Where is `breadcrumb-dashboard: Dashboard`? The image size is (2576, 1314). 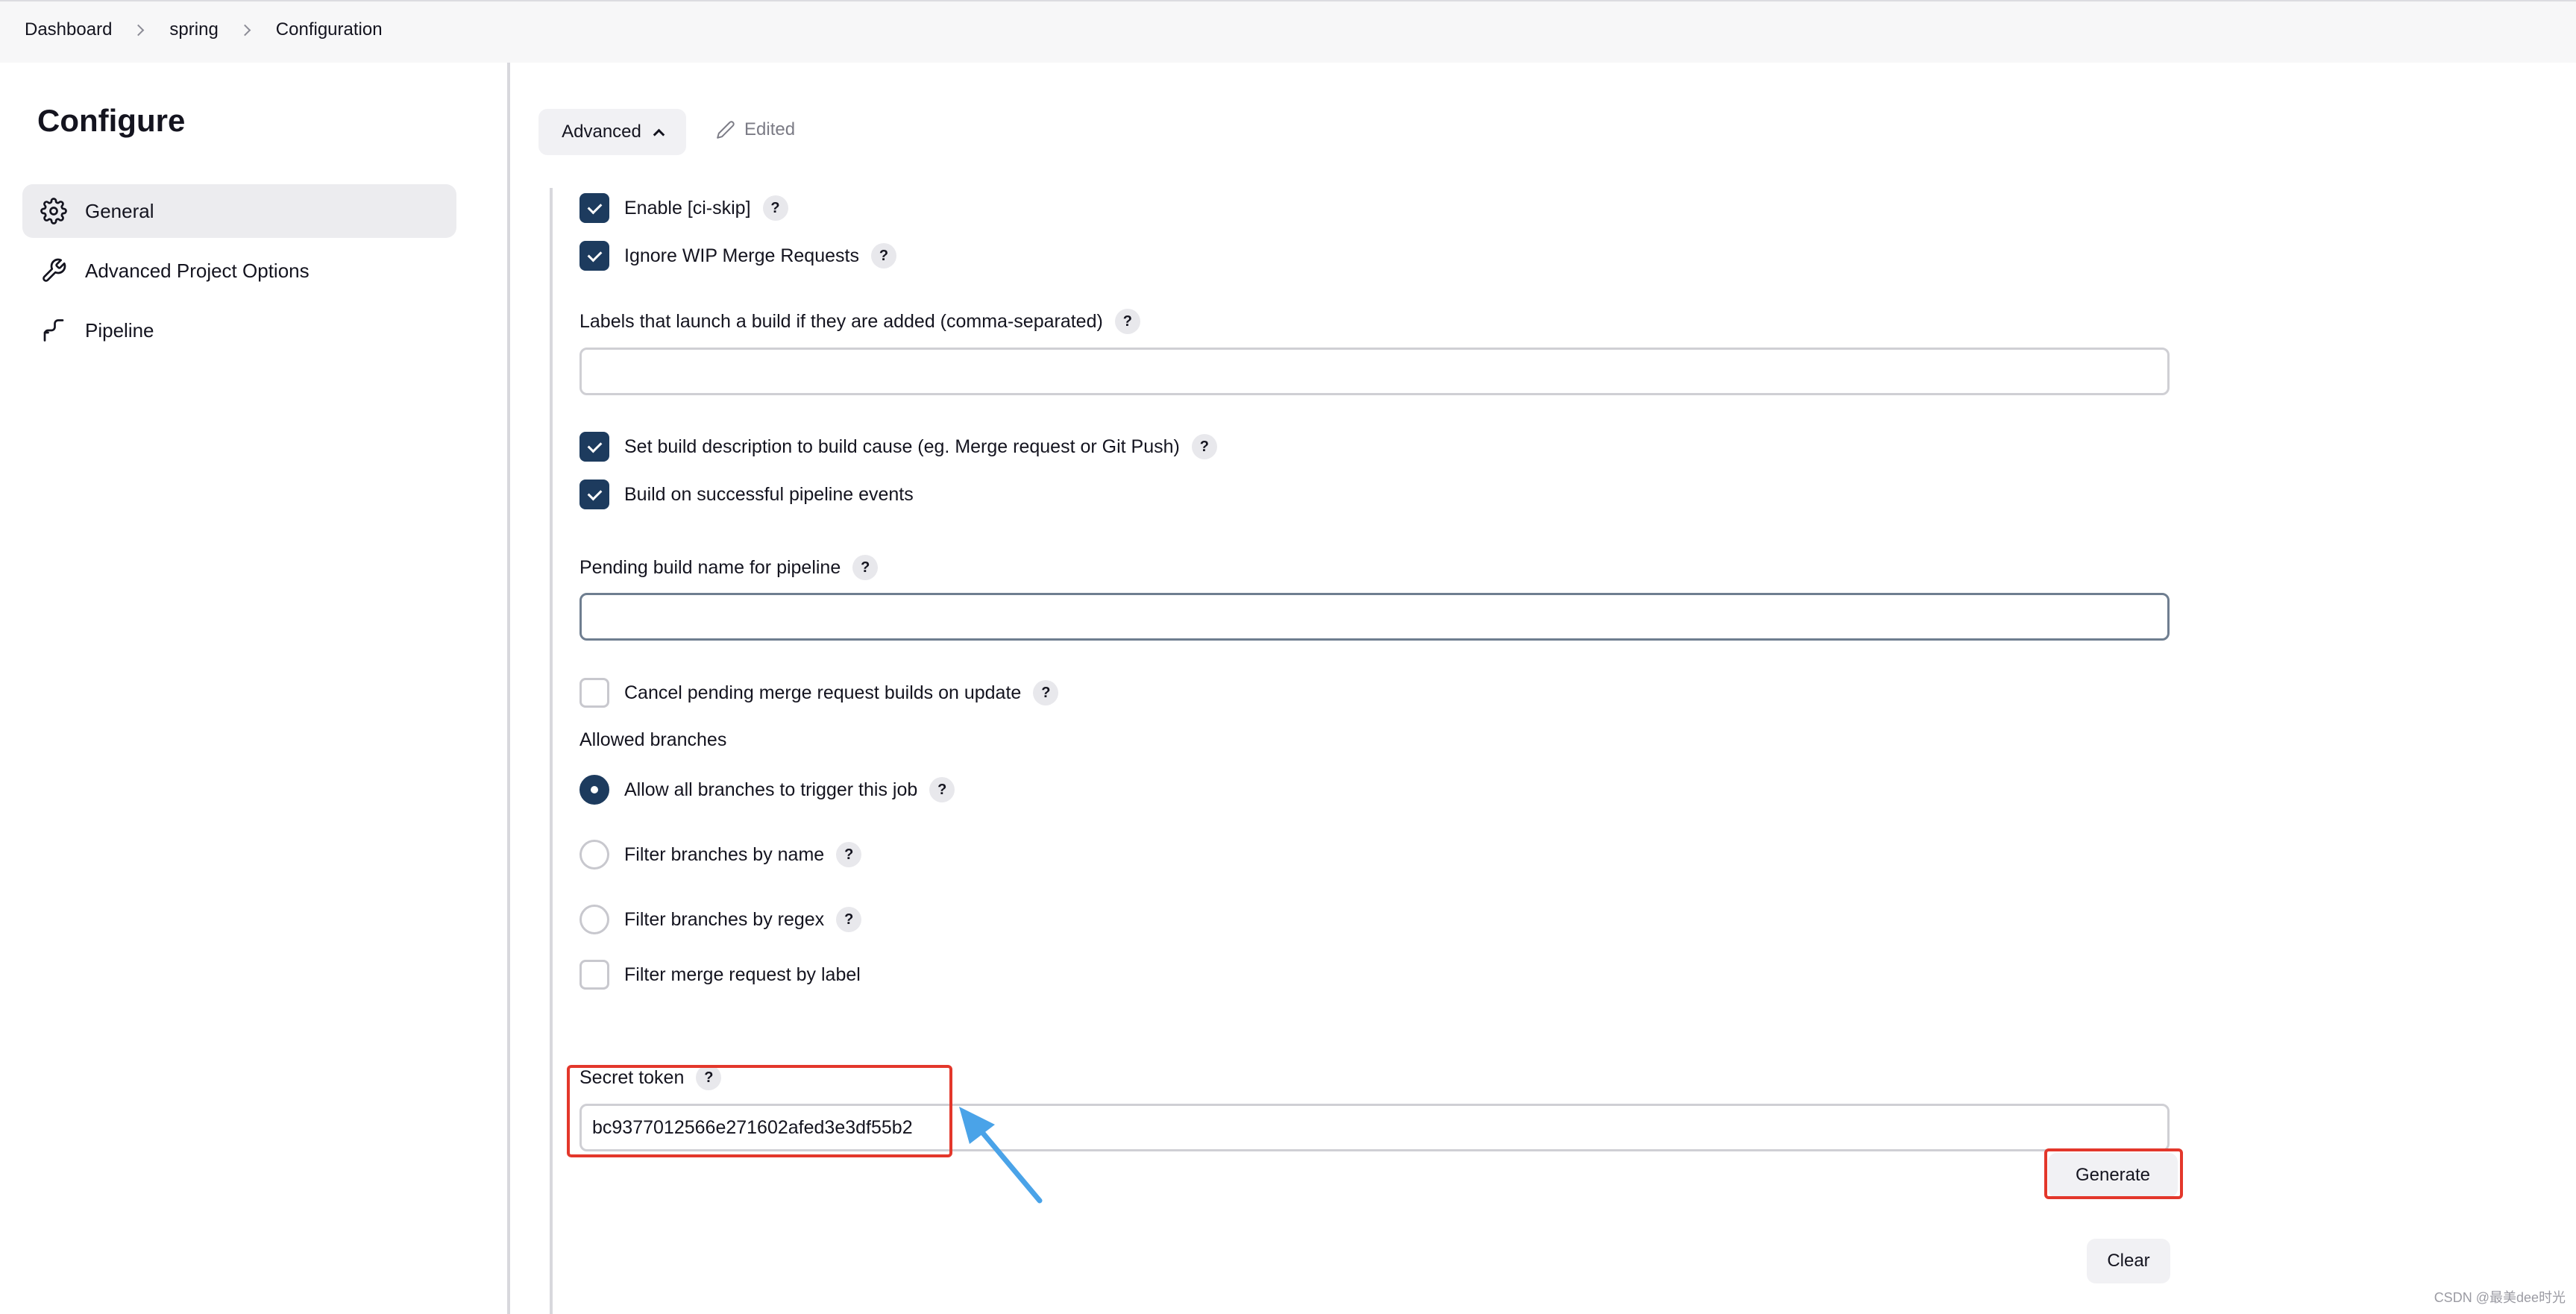 breadcrumb-dashboard: Dashboard is located at coordinates (69, 29).